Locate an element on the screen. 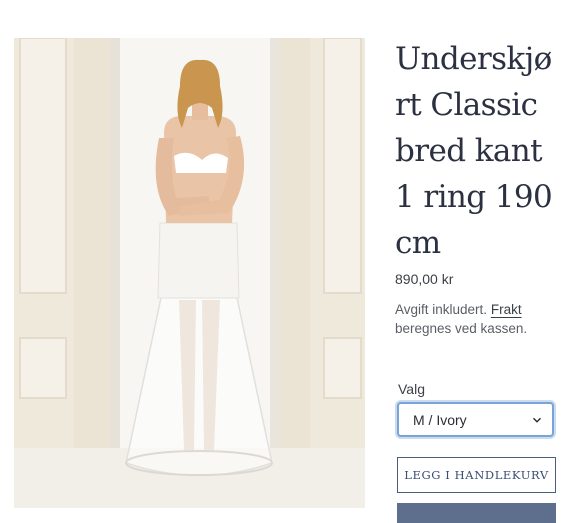 This screenshot has width=575, height=523. shipping-note: beregnes ved kassen. is located at coordinates (461, 328).